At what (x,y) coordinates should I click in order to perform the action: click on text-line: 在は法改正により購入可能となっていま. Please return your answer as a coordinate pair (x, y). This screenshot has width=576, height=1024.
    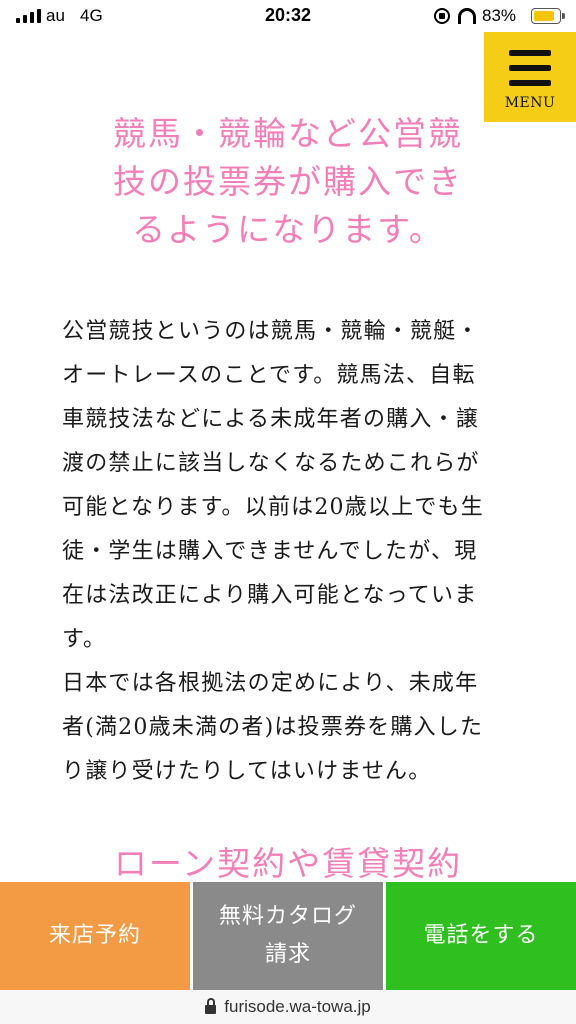
    Looking at the image, I should click on (270, 595).